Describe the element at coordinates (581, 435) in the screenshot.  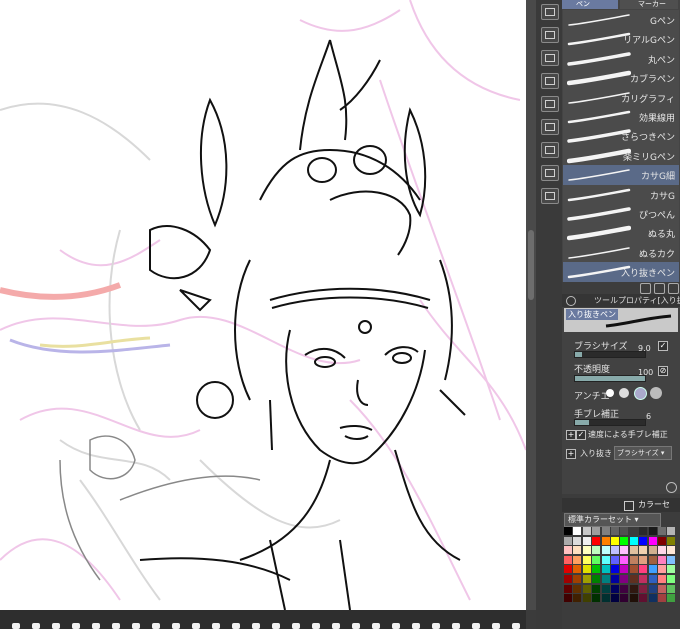
I see `speed-stabilize-checkbox: ✓` at that location.